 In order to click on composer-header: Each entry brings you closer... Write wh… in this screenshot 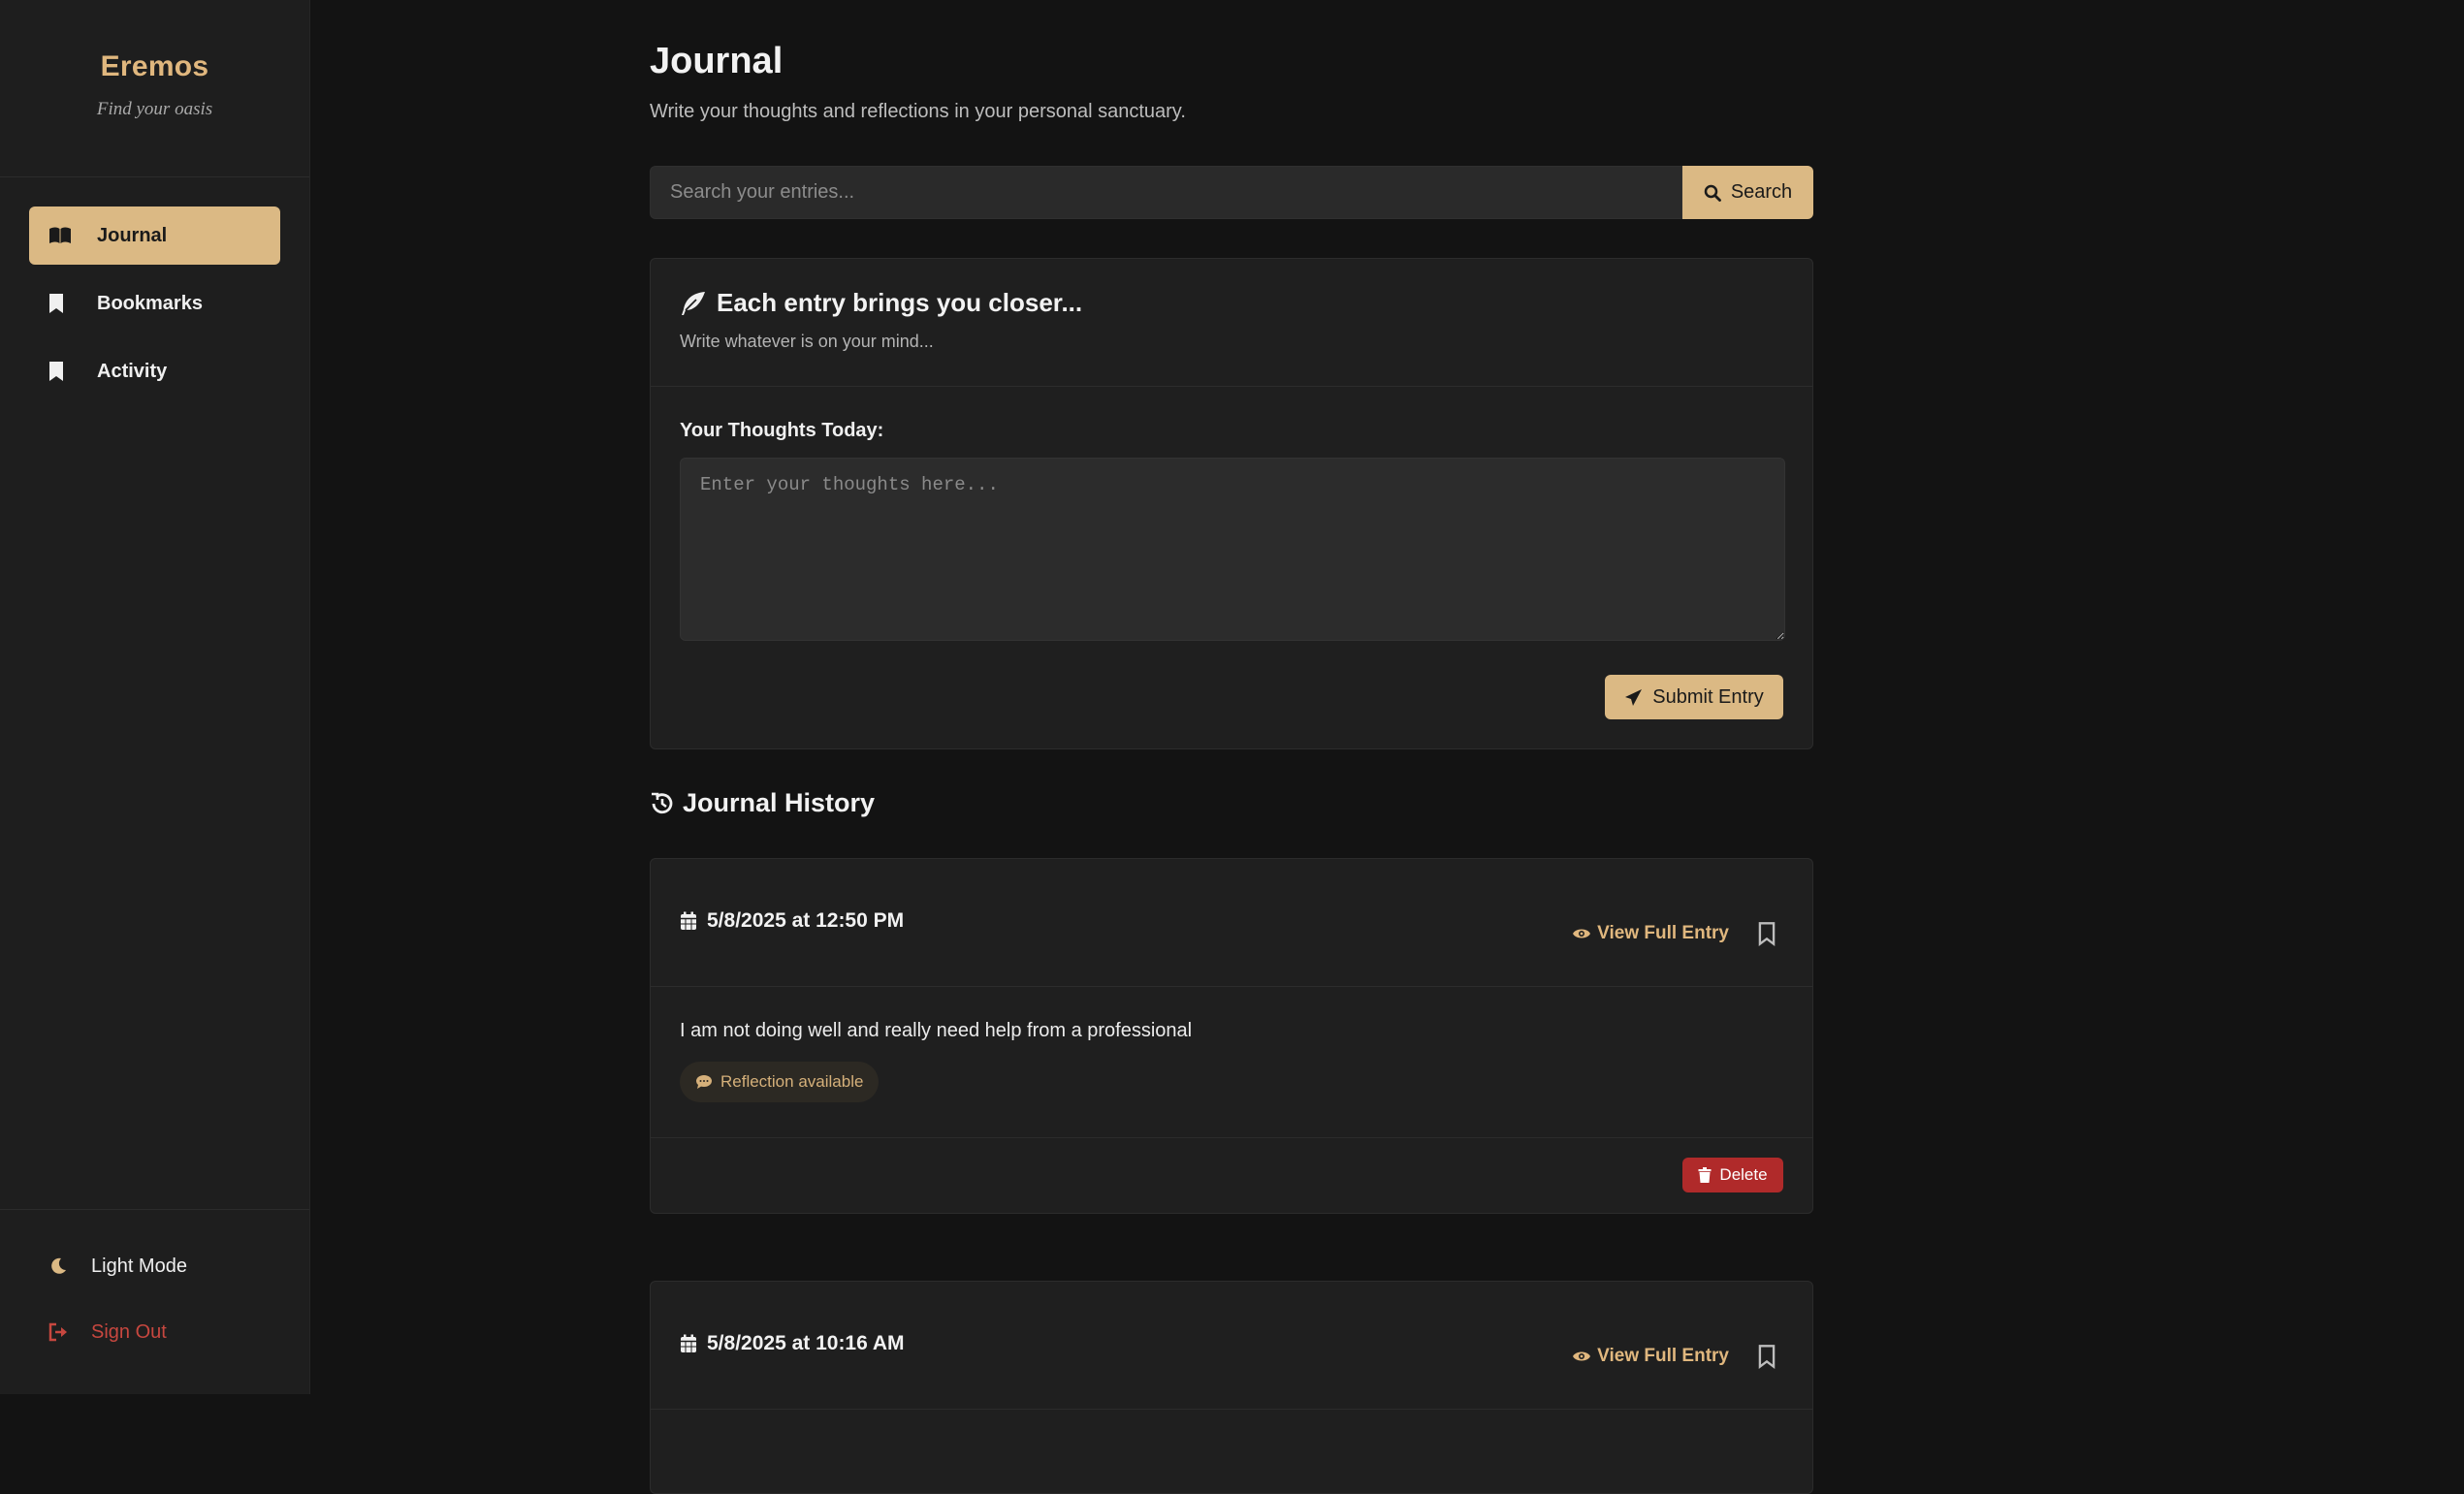, I will do `click(1231, 323)`.